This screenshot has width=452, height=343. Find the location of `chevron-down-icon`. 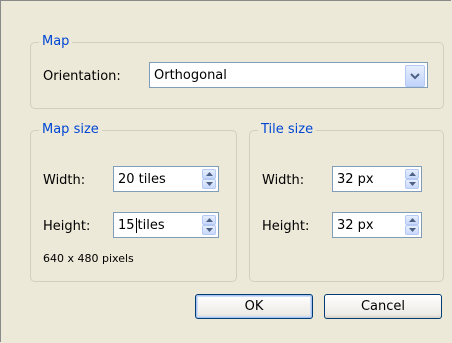

chevron-down-icon is located at coordinates (415, 75).